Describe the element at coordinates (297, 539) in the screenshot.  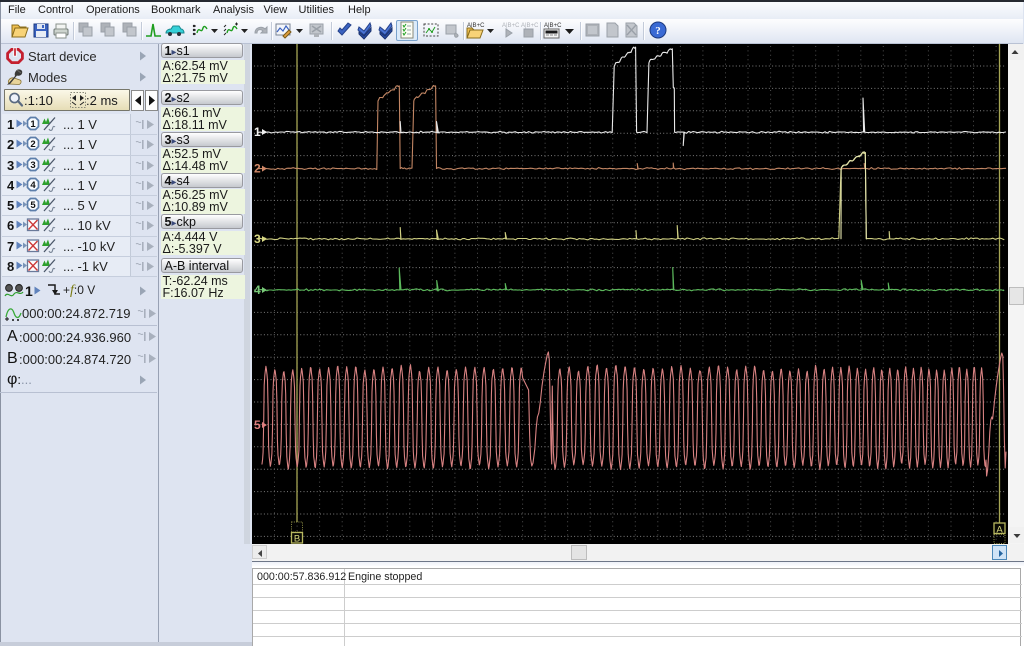
I see `svg-text: B` at that location.